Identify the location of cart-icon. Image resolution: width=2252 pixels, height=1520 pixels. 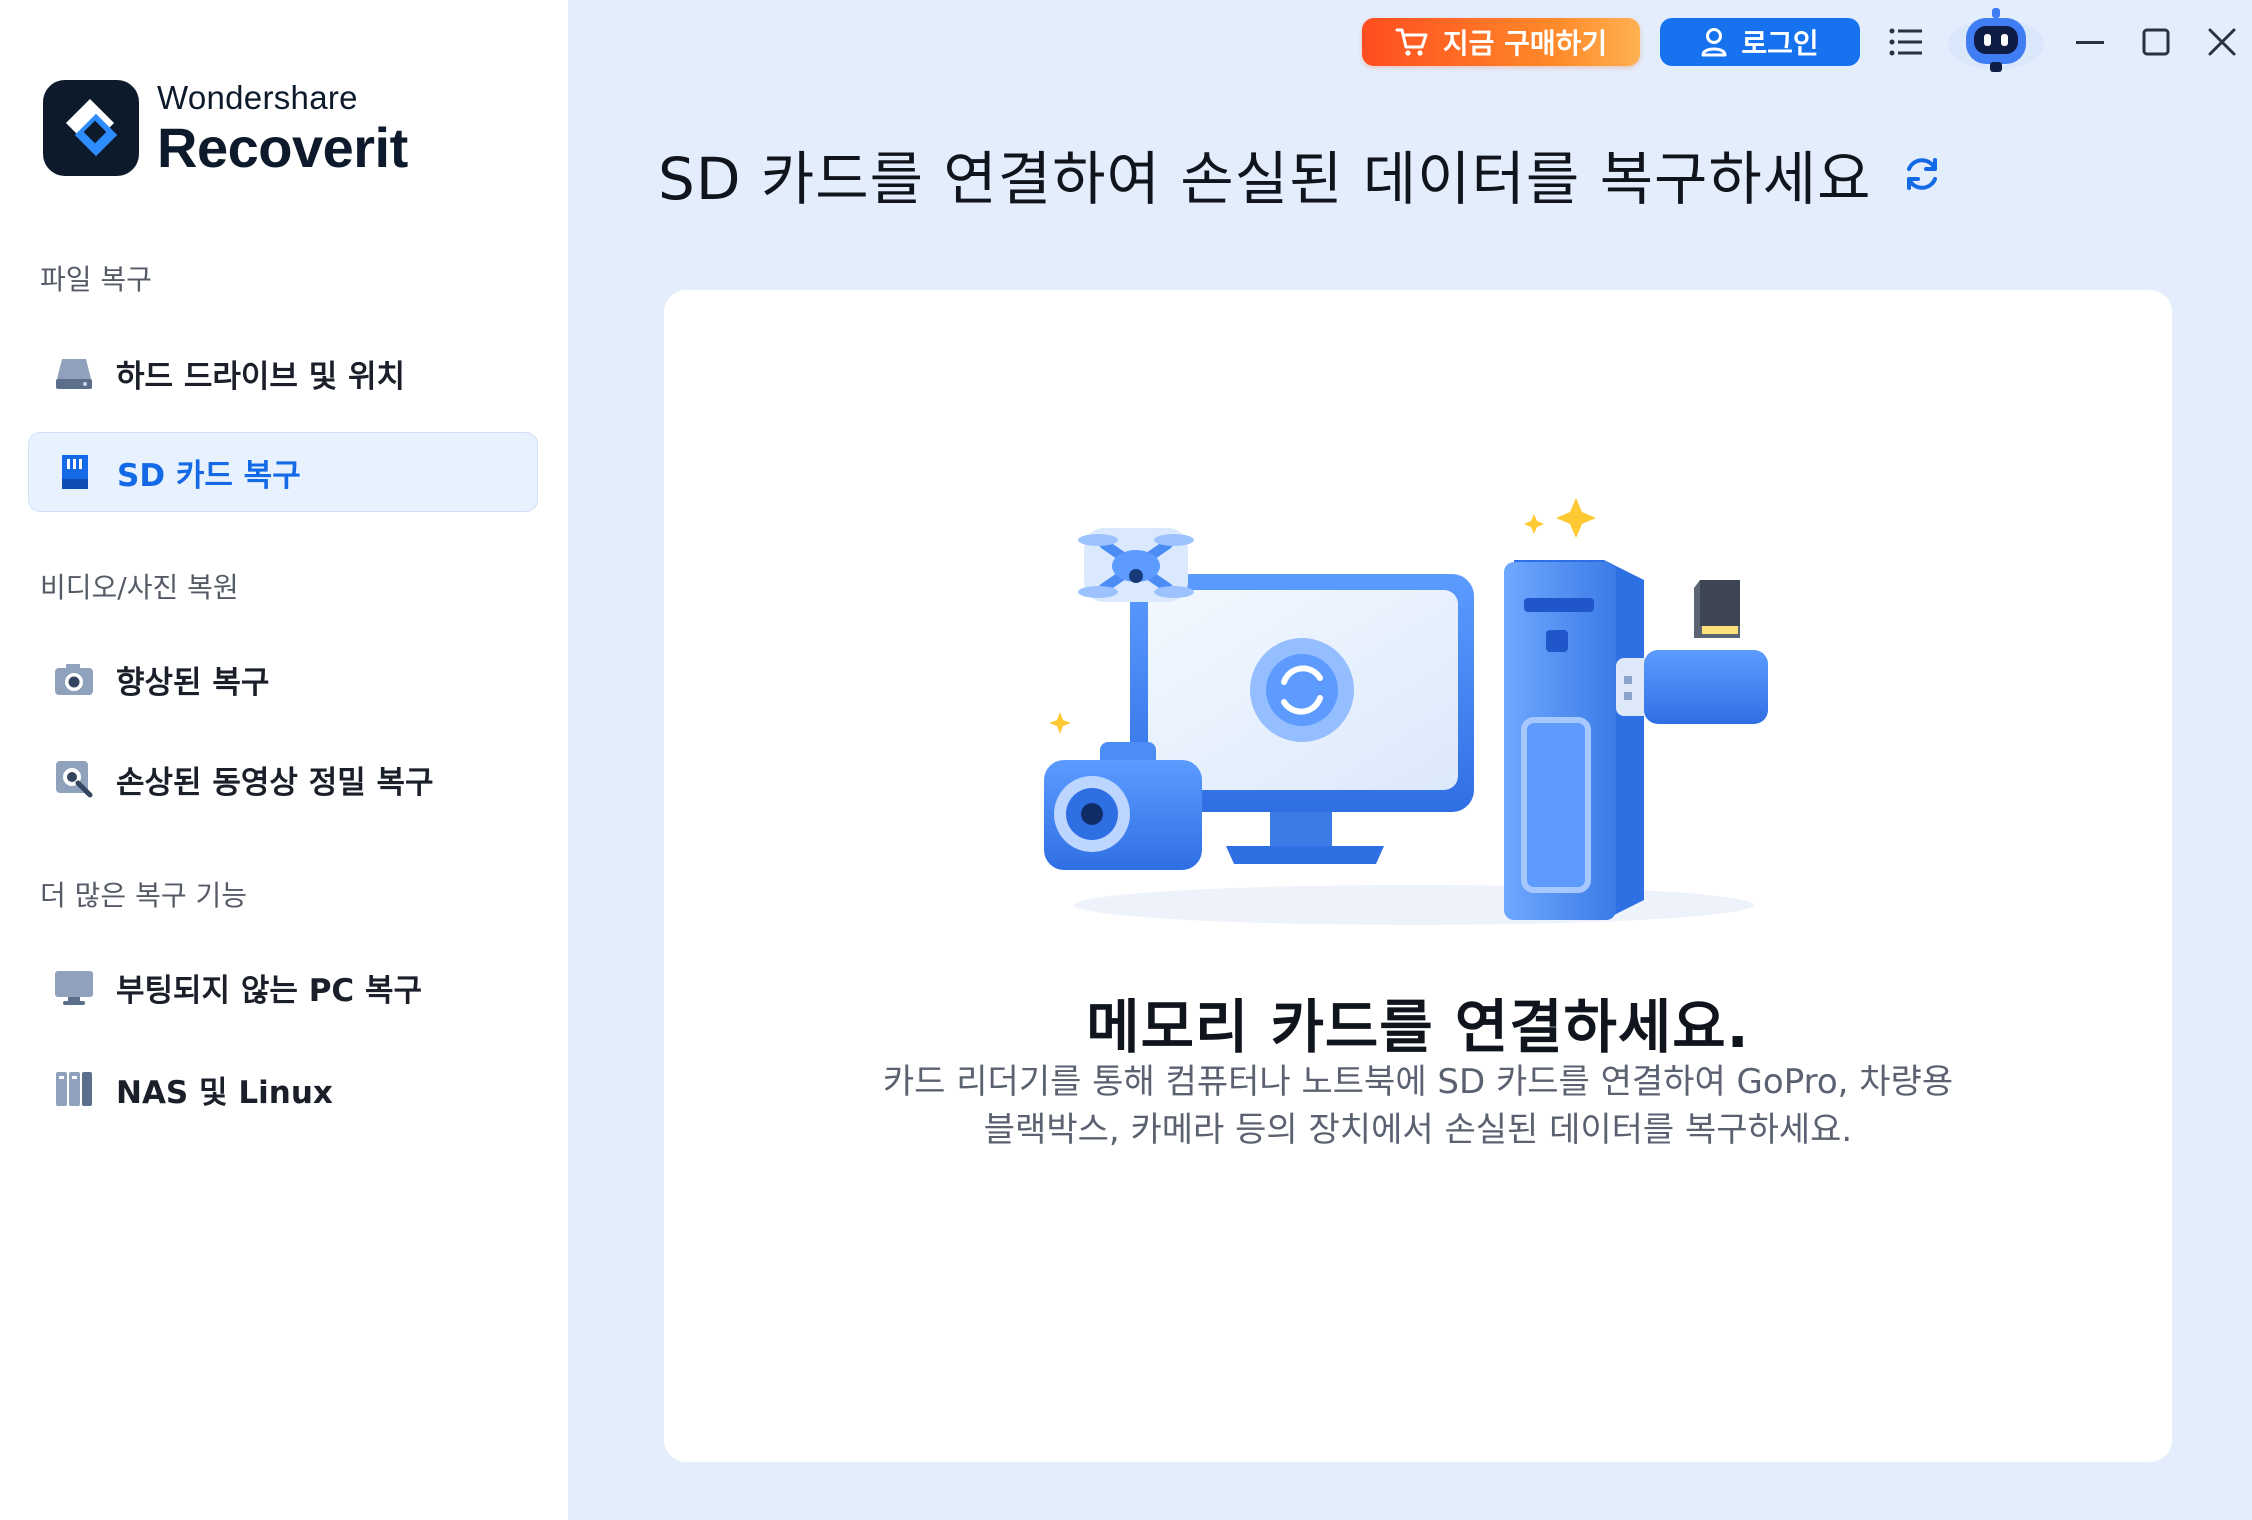
(1411, 42).